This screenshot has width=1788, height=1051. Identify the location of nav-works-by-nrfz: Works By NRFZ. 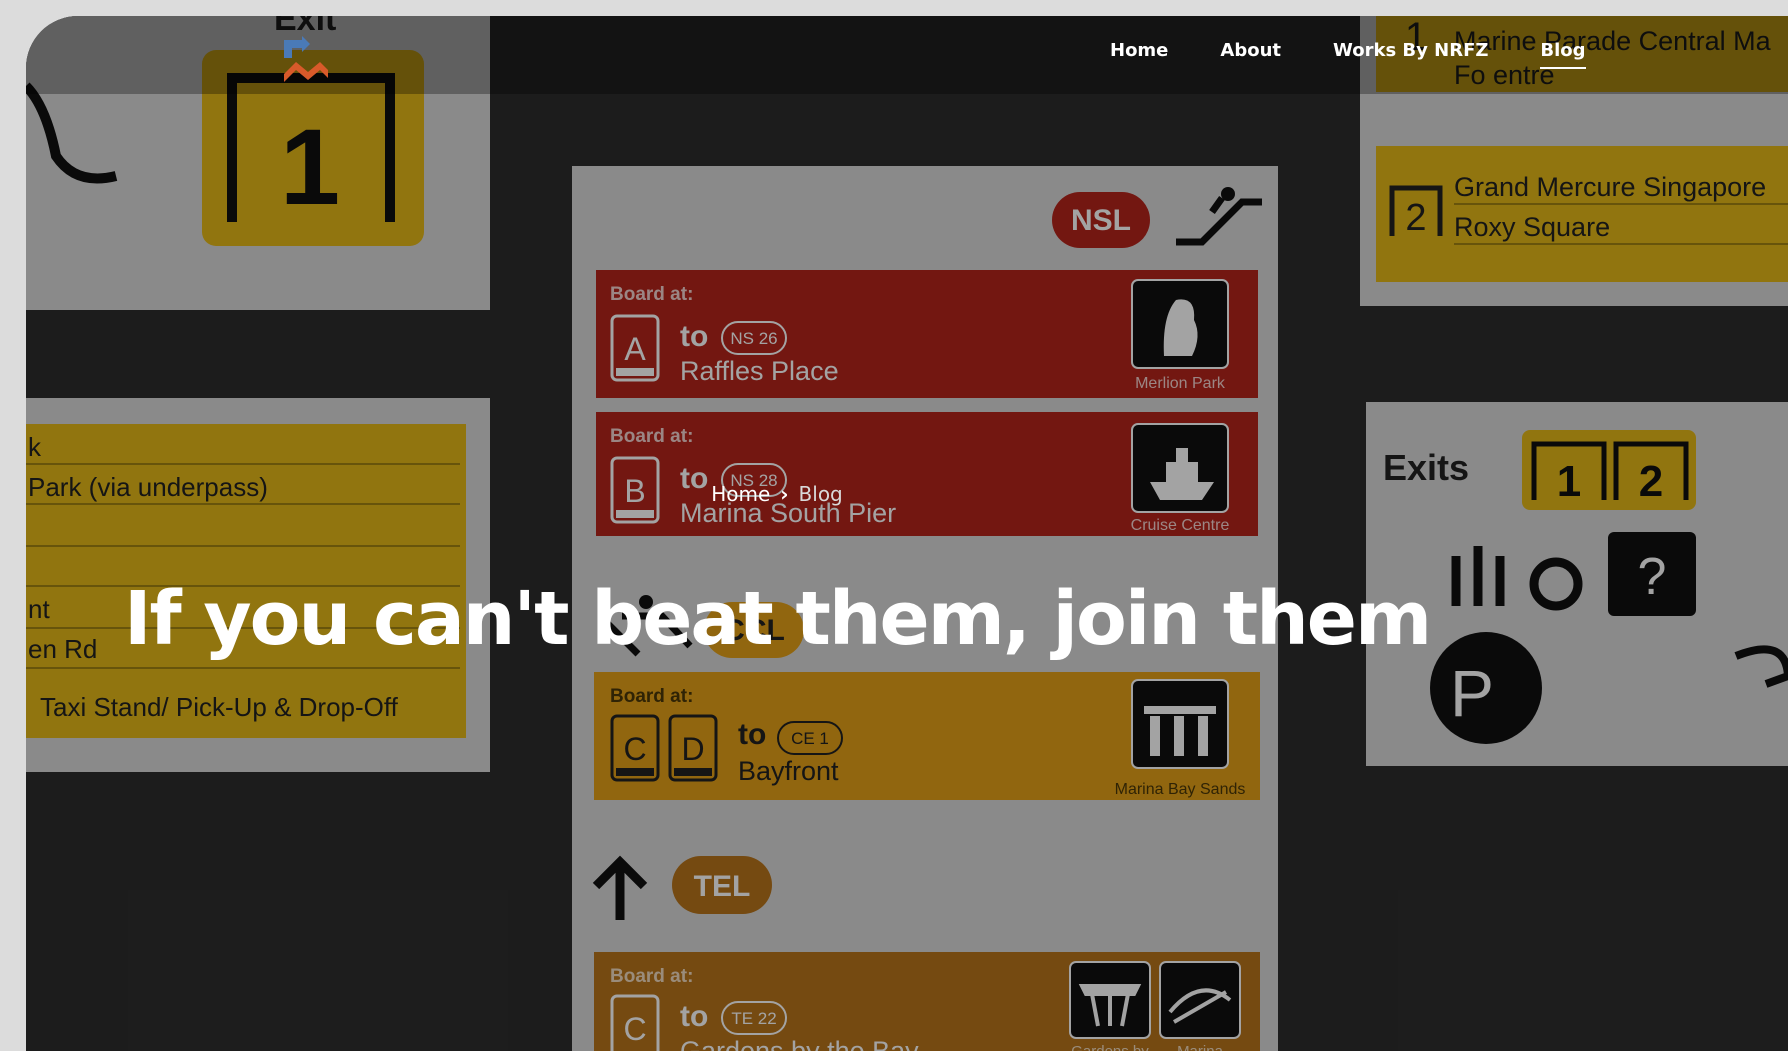
(1410, 54).